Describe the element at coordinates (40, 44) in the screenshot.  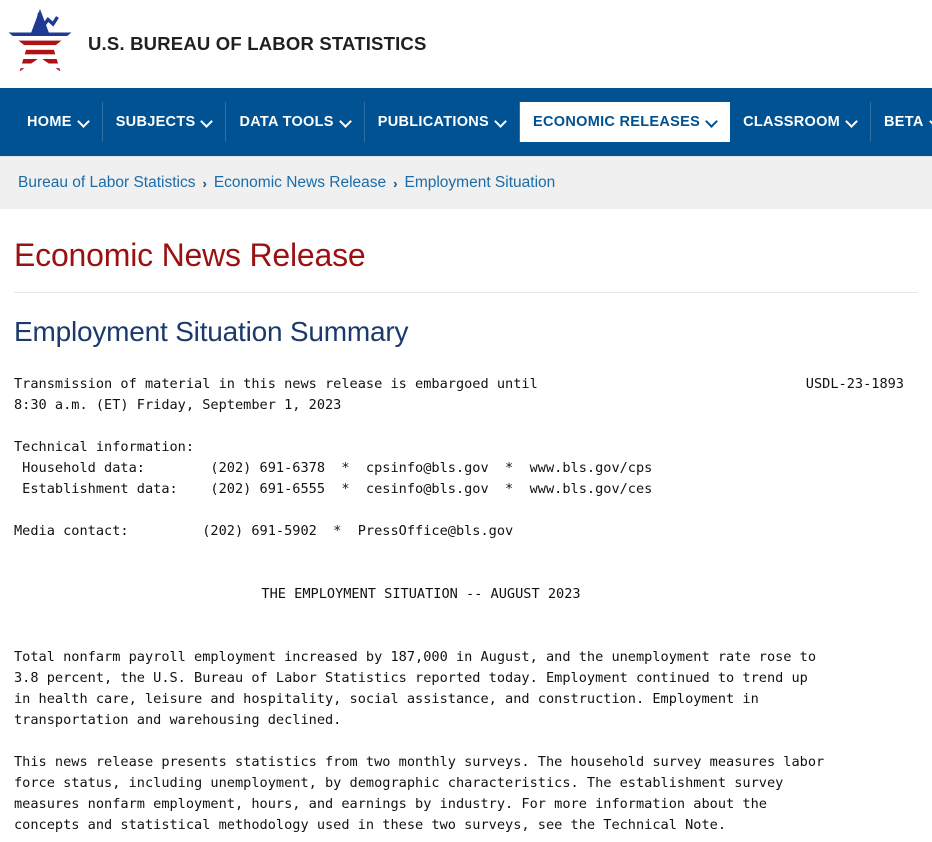
I see `bls-star-chart-logo-icon` at that location.